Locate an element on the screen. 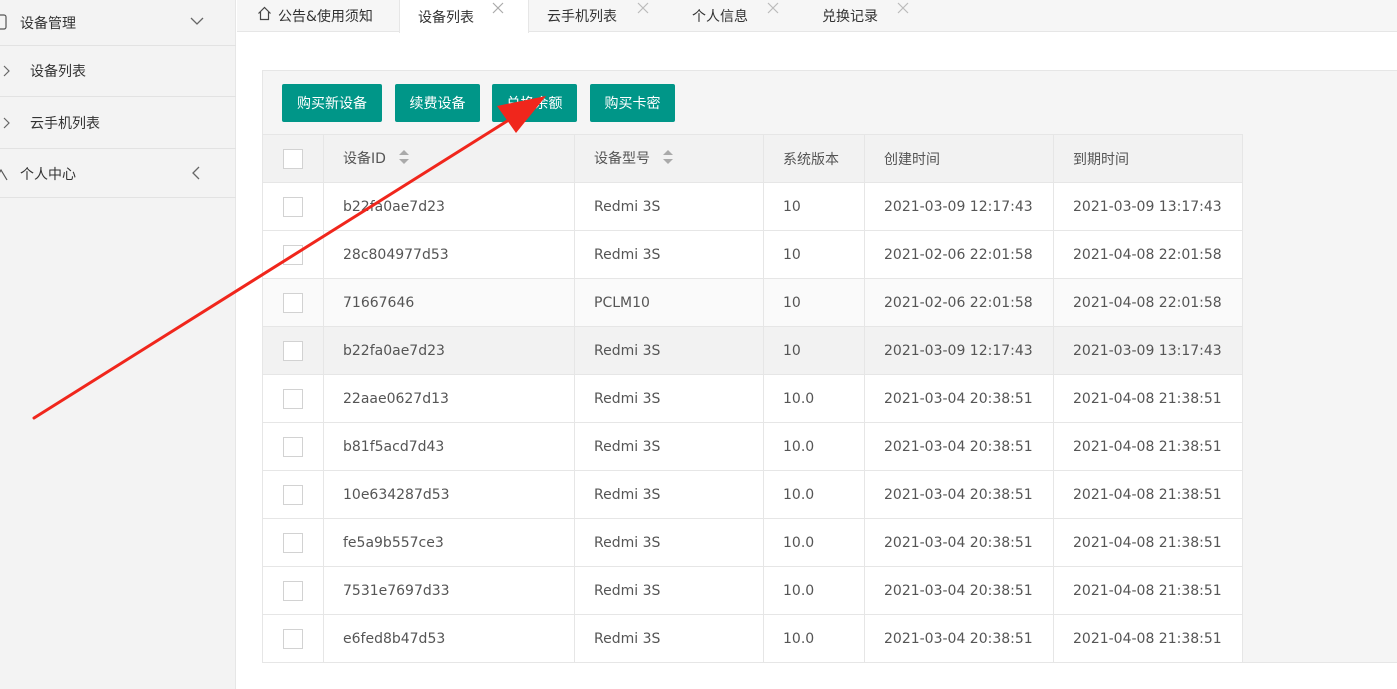 The height and width of the screenshot is (689, 1397). chevron-left-icon is located at coordinates (196, 175).